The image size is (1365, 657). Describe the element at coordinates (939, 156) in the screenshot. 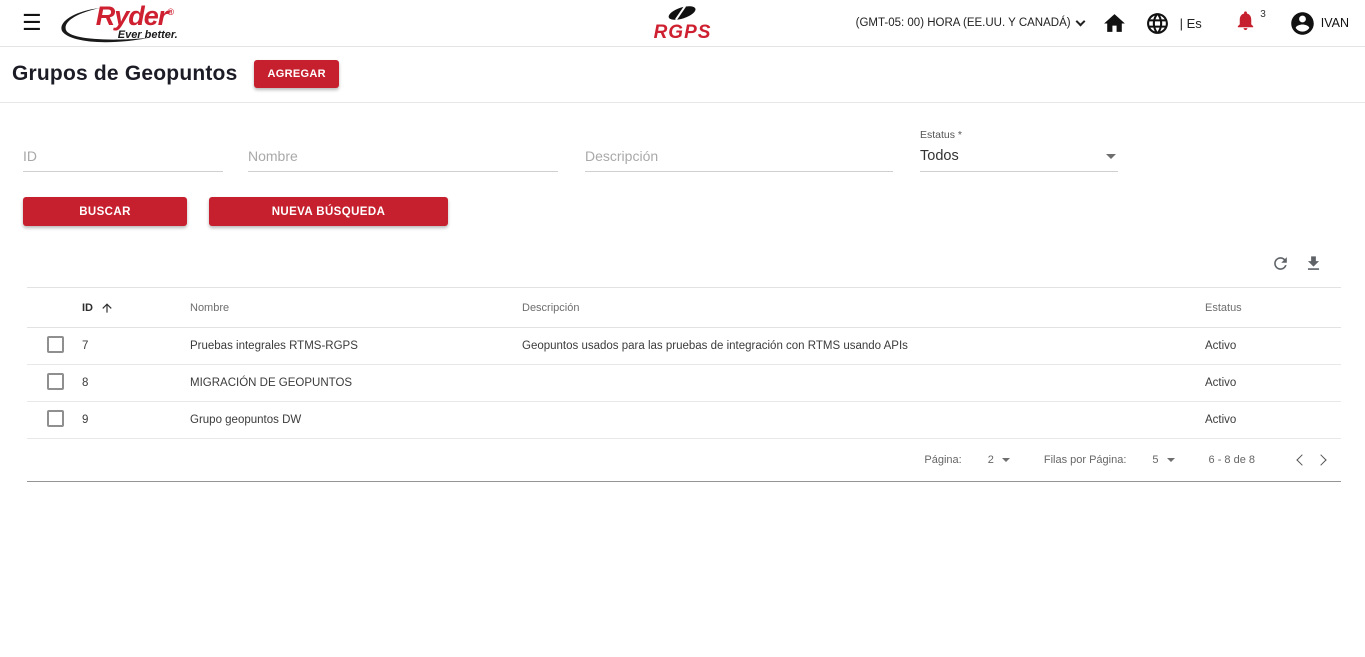

I see `estatus-value: Todos` at that location.